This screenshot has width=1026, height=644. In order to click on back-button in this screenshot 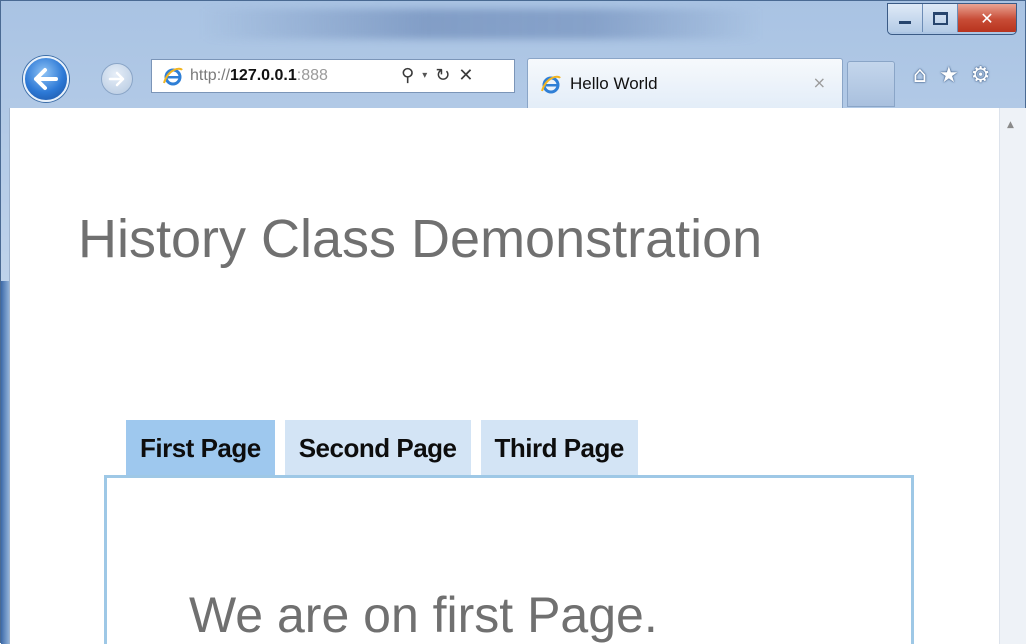, I will do `click(46, 79)`.